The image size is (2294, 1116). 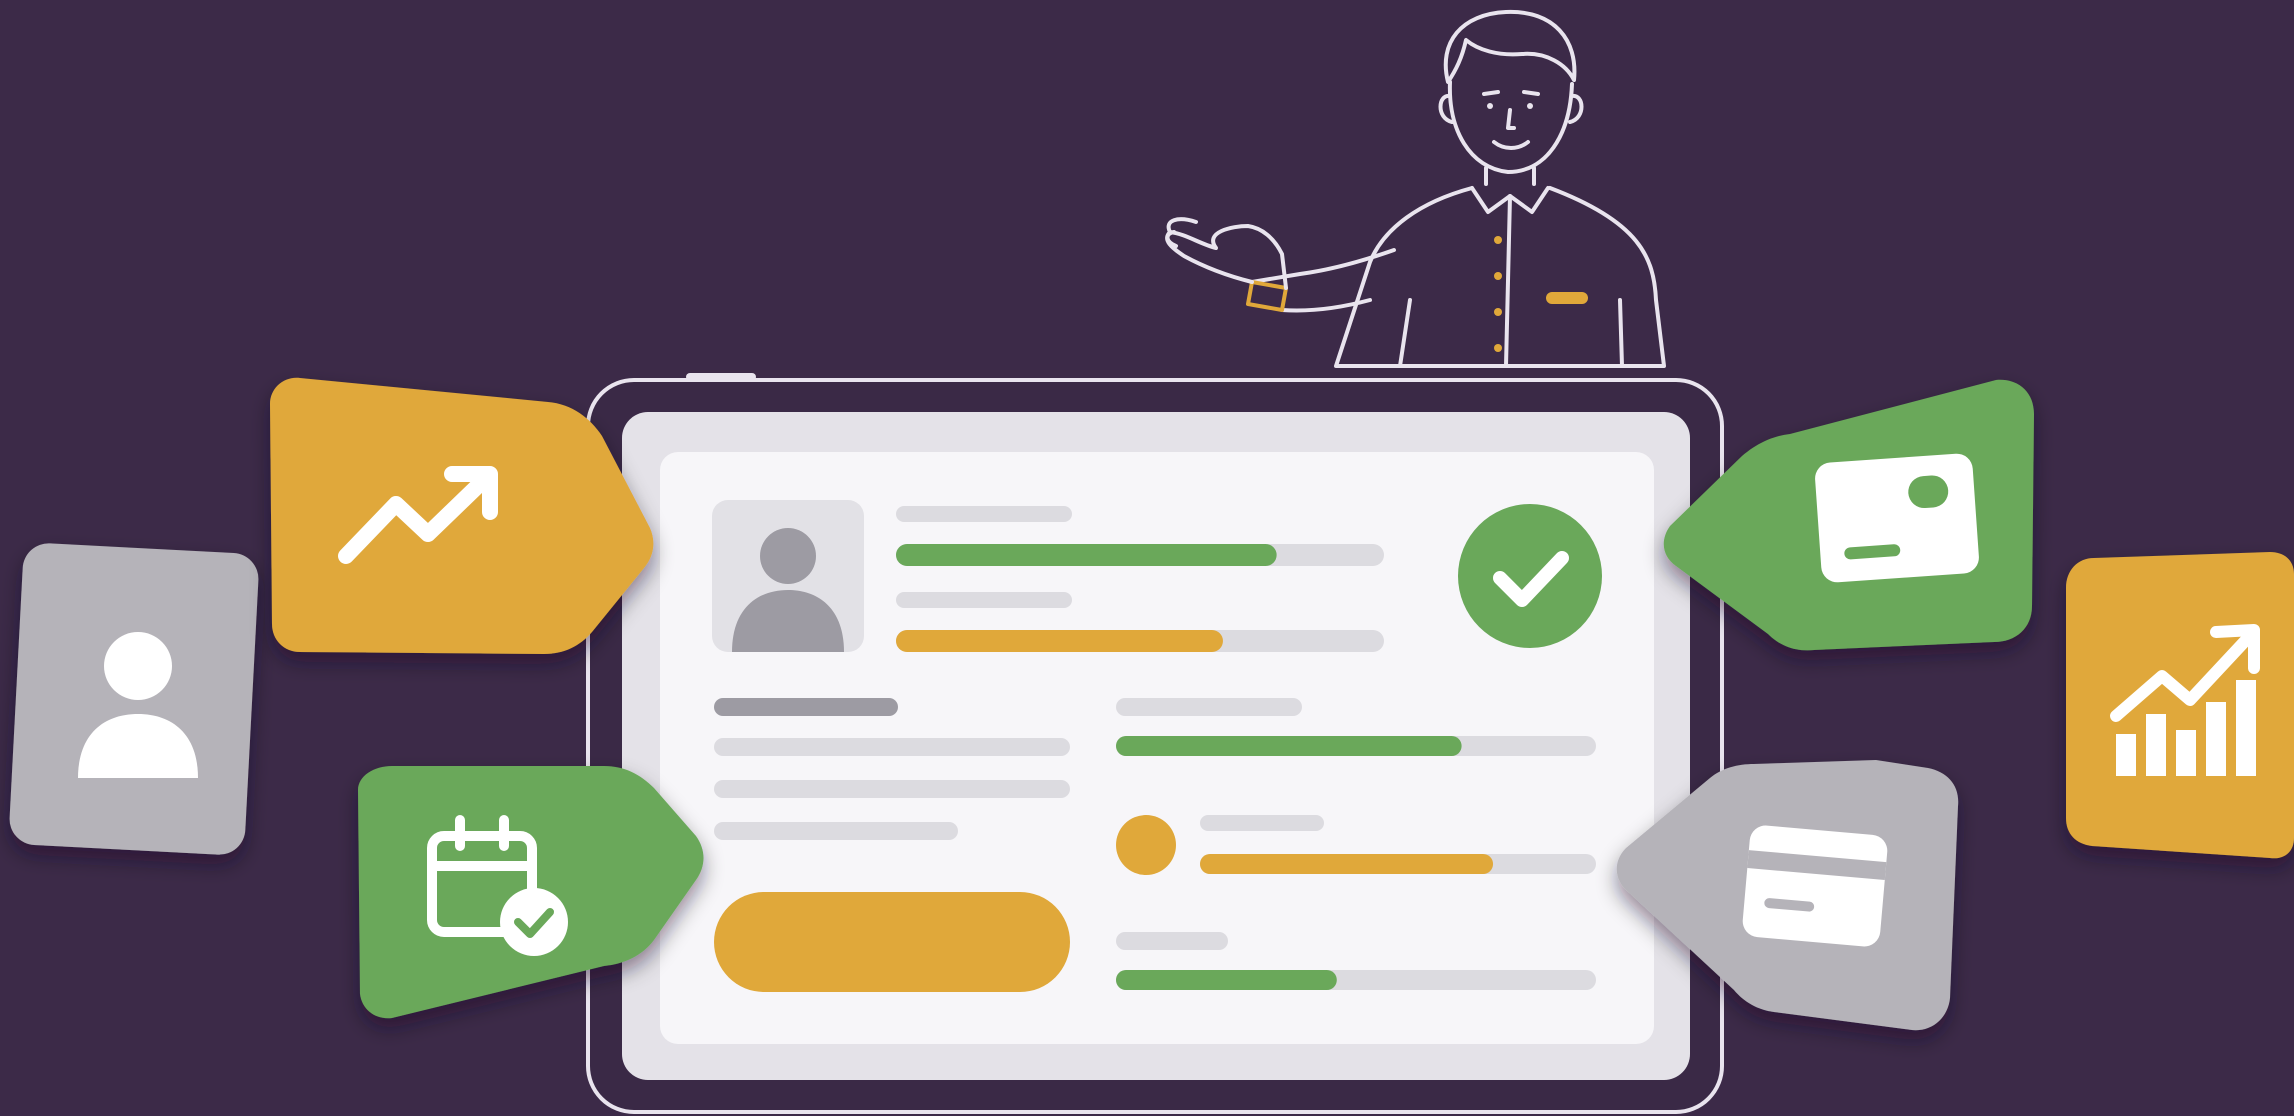 I want to click on profile-name-line, so click(x=984, y=514).